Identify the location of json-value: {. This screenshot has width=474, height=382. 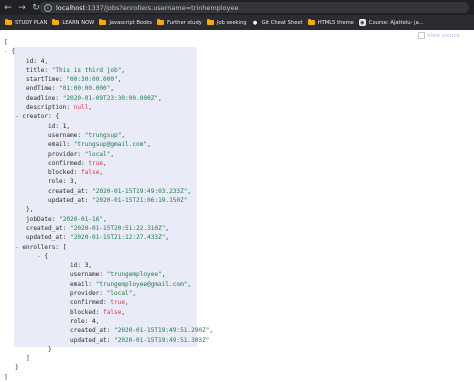
(46, 256).